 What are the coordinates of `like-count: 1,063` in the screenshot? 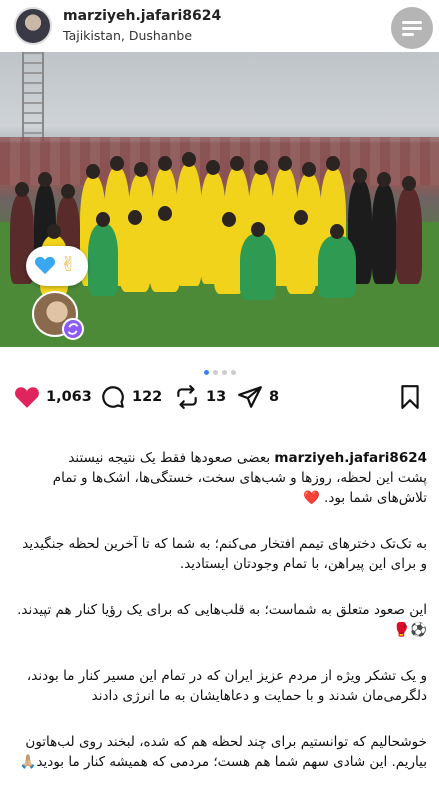 It's located at (69, 397).